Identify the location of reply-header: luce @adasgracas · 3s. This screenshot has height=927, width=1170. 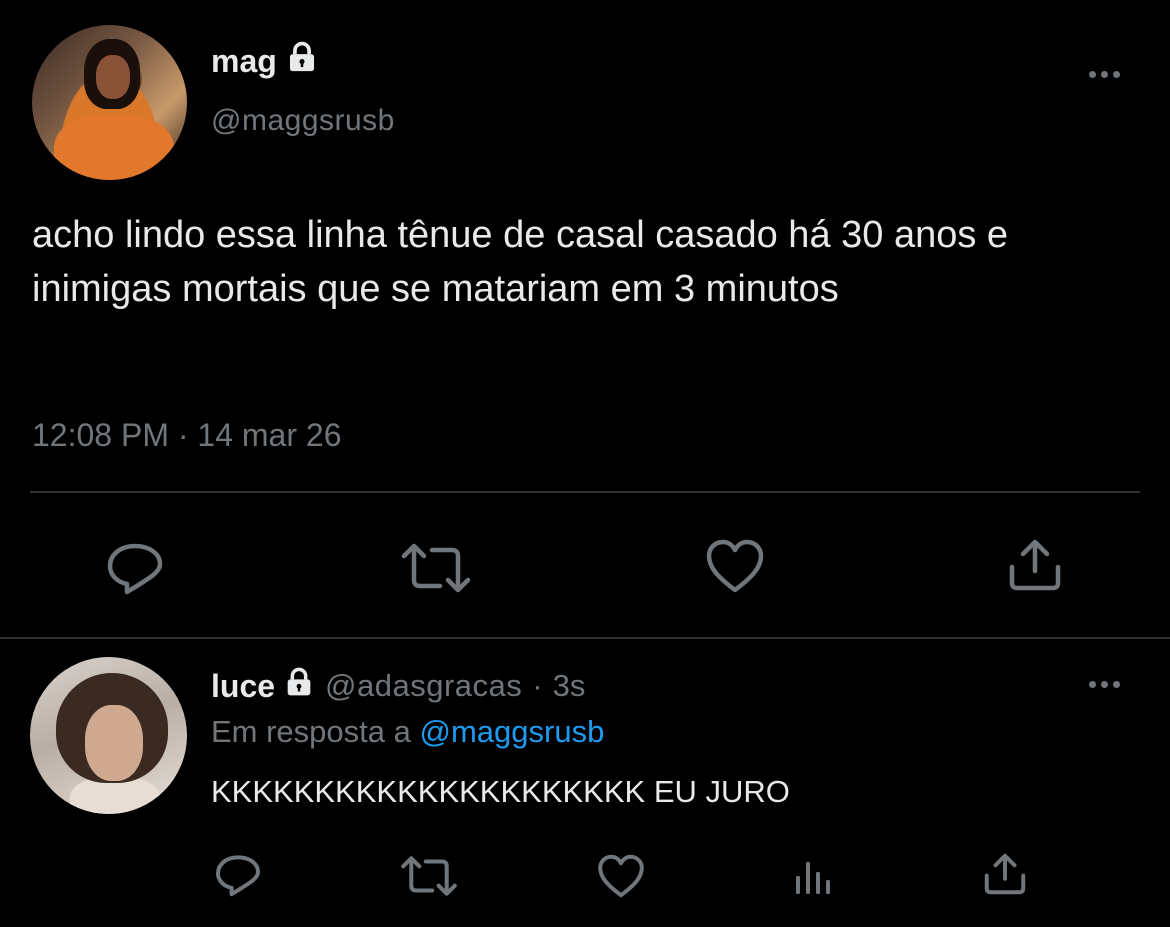
(398, 686).